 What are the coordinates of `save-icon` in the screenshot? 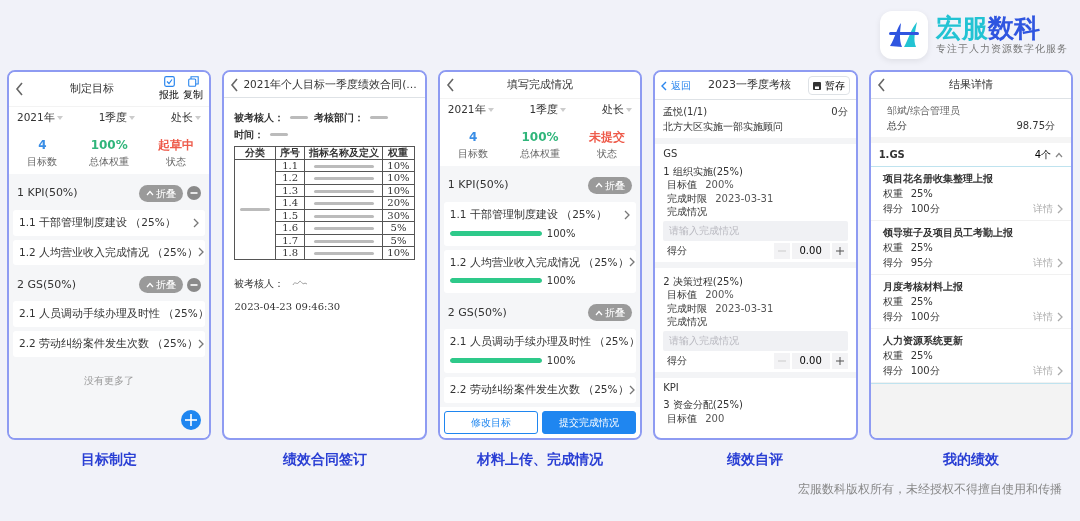 It's located at (816, 85).